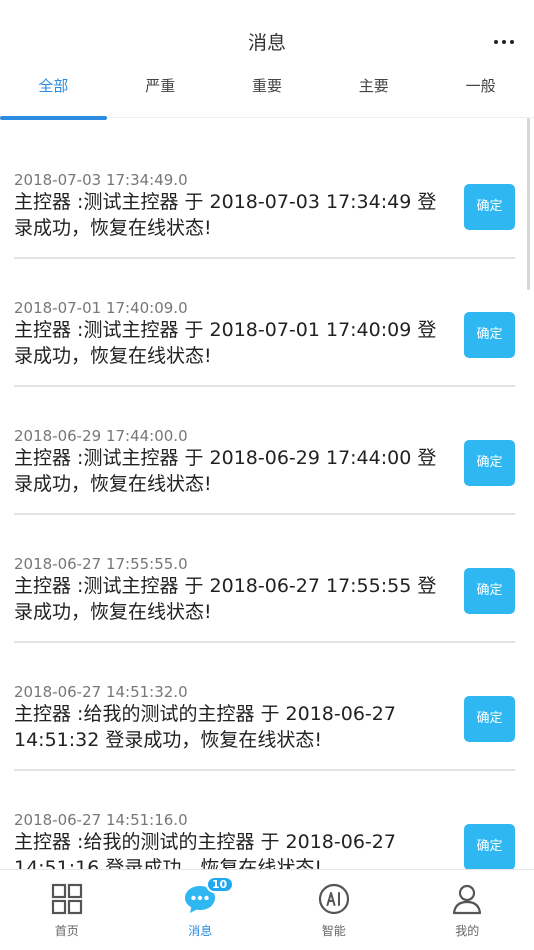  Describe the element at coordinates (66, 931) in the screenshot. I see `nav-label: 首页` at that location.